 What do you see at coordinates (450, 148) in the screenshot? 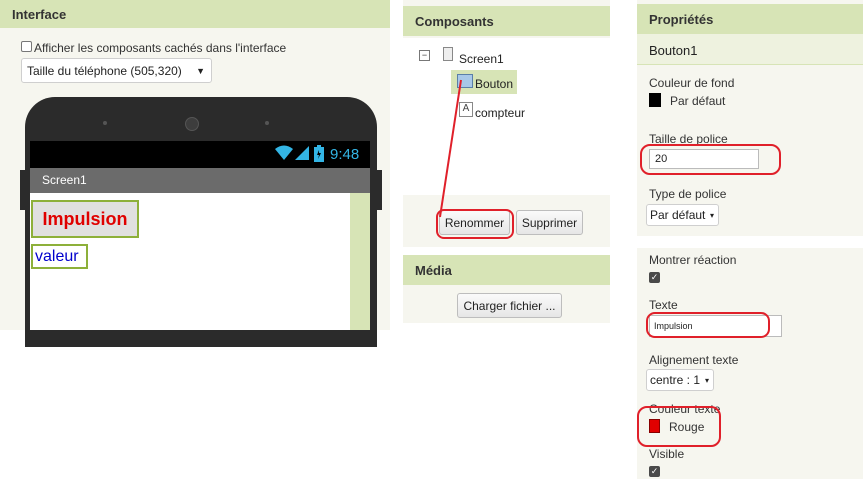
I see `annotation-arrow` at bounding box center [450, 148].